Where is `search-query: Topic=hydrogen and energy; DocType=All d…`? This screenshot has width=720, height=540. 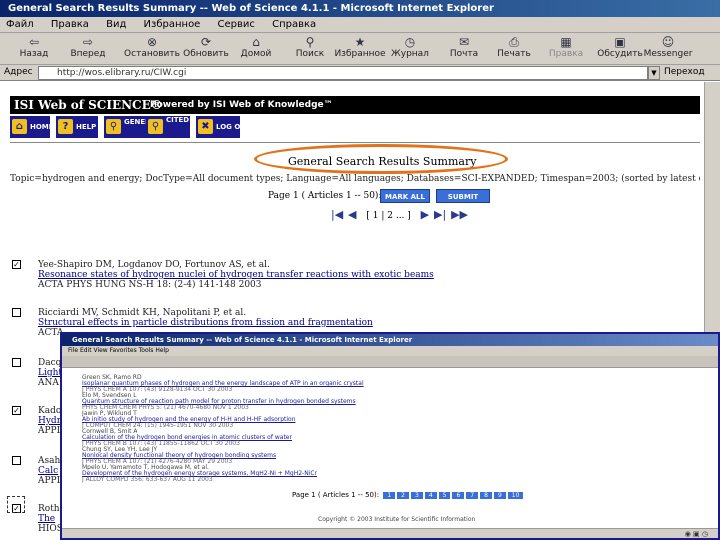
search-query: Topic=hydrogen and energy; DocType=All d… is located at coordinates (355, 179).